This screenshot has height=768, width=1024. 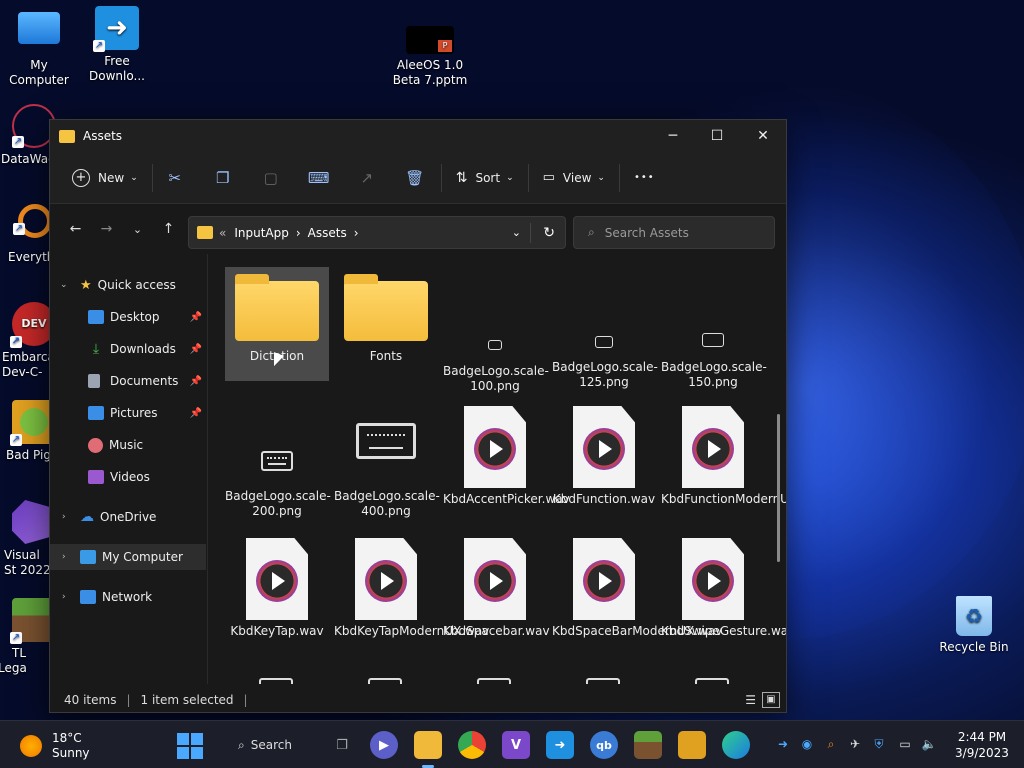 What do you see at coordinates (128, 557) in the screenshot?
I see `sidebar-item-my-computer: › My Computer` at bounding box center [128, 557].